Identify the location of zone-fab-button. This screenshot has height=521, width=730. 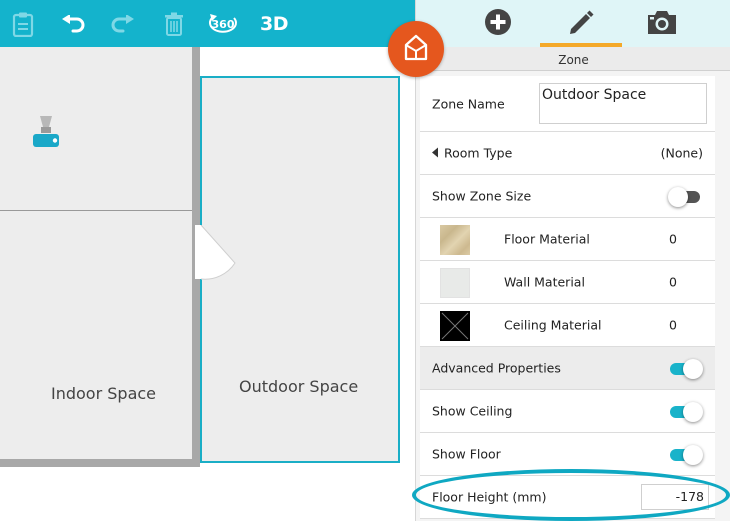
(416, 49).